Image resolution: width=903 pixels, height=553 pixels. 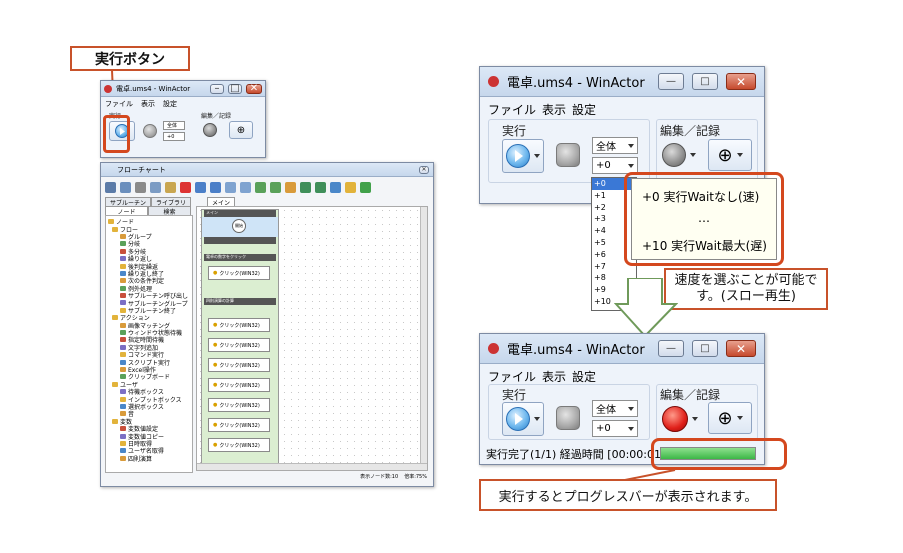 I want to click on progress-callout-text: 実行するとプログレスバーが表示されます。, so click(x=628, y=497).